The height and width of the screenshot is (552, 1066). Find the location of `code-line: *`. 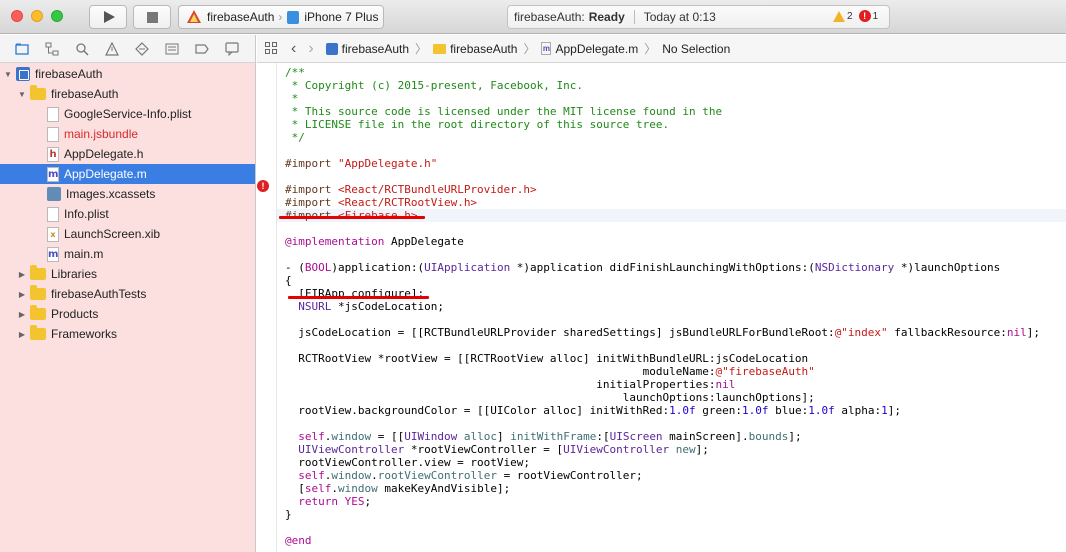

code-line: * is located at coordinates (292, 98).